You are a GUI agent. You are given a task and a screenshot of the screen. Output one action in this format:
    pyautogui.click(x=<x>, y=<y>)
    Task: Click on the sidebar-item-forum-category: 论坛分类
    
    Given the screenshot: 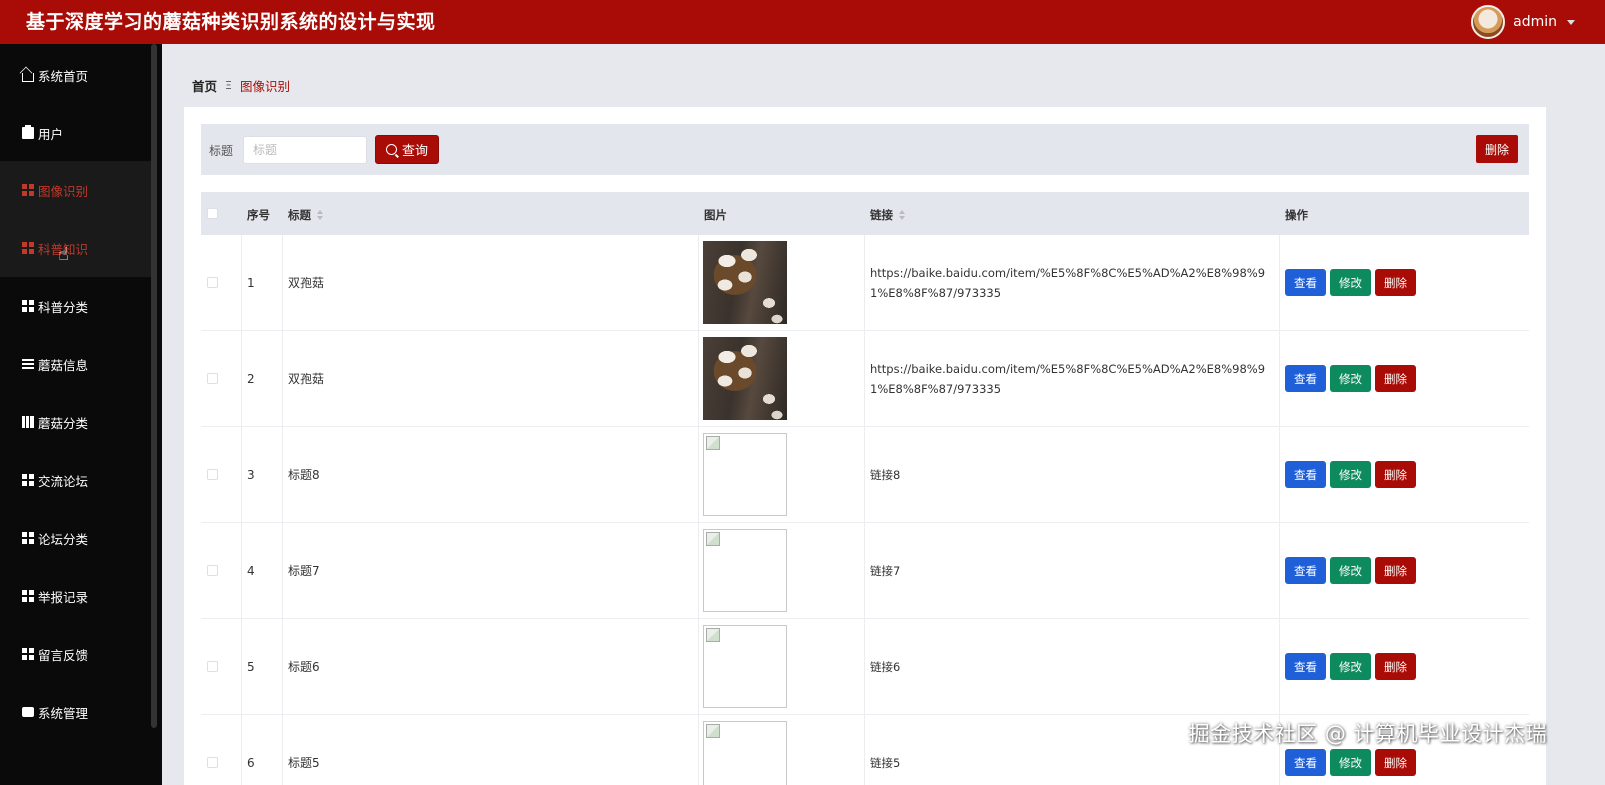 What is the action you would take?
    pyautogui.click(x=75, y=538)
    